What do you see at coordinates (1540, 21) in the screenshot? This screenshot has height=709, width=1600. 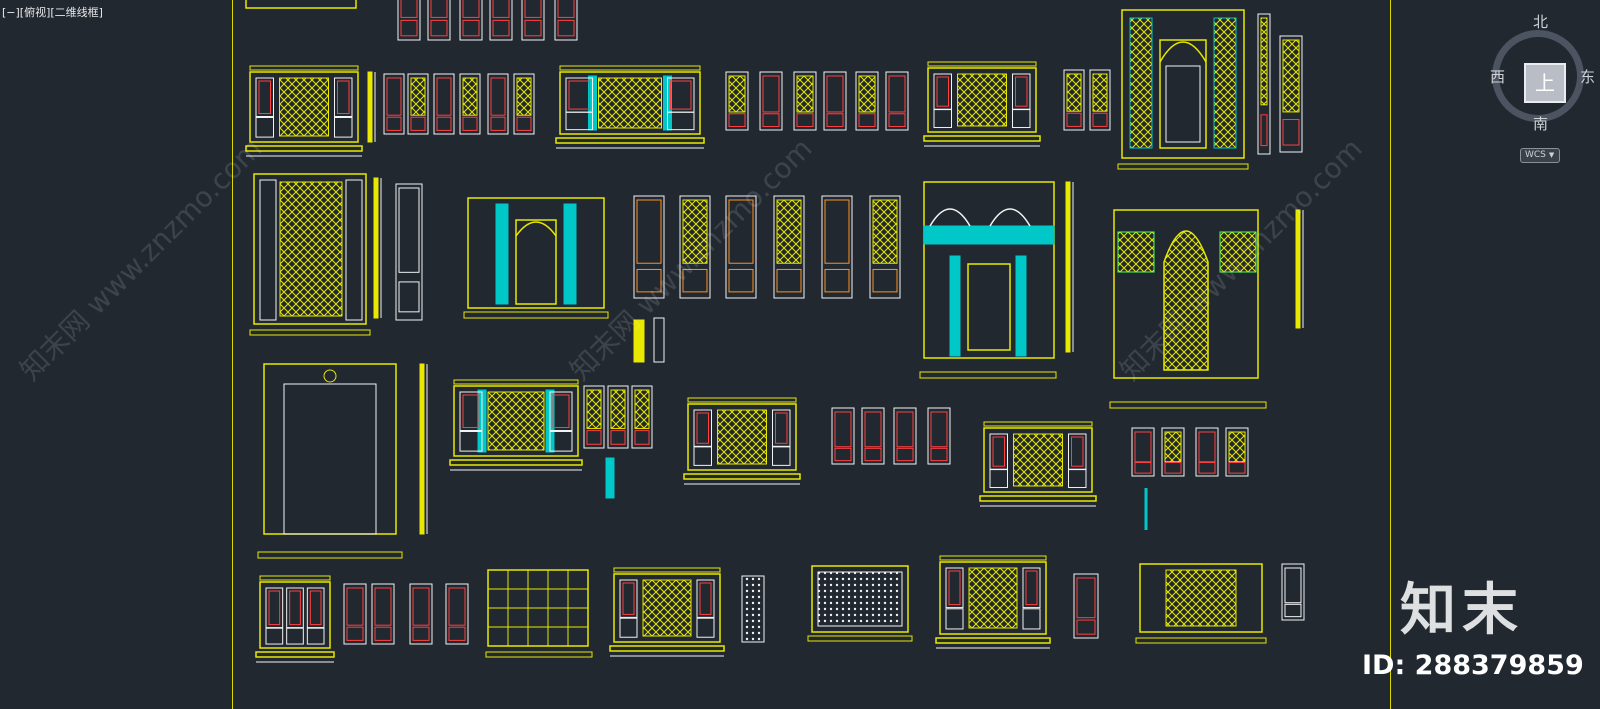 I see `compass-north: 北` at bounding box center [1540, 21].